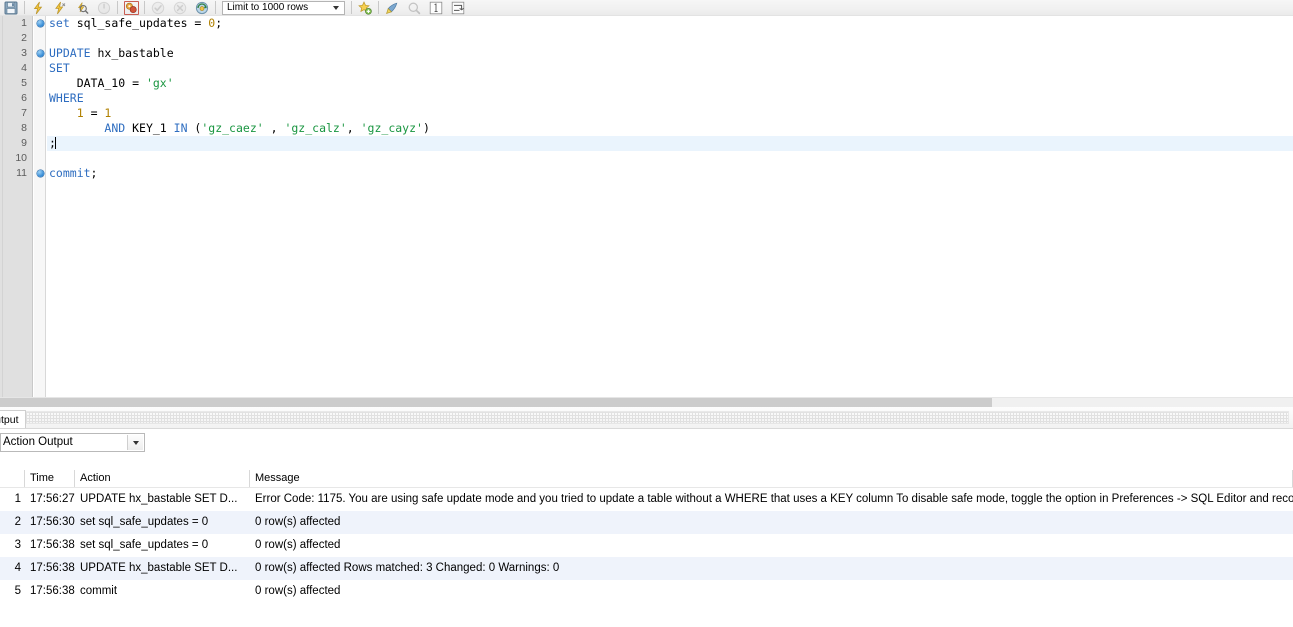 The image size is (1293, 627). What do you see at coordinates (670, 68) in the screenshot?
I see `code-line: SET` at bounding box center [670, 68].